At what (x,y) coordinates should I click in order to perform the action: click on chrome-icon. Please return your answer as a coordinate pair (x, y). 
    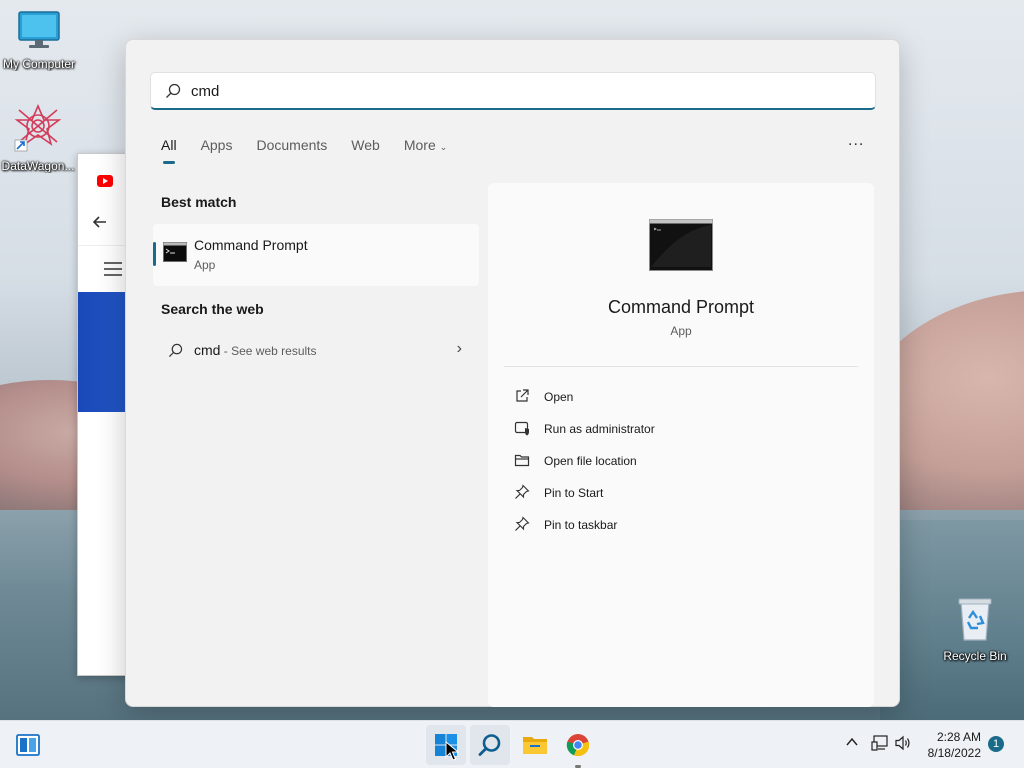
    Looking at the image, I should click on (578, 745).